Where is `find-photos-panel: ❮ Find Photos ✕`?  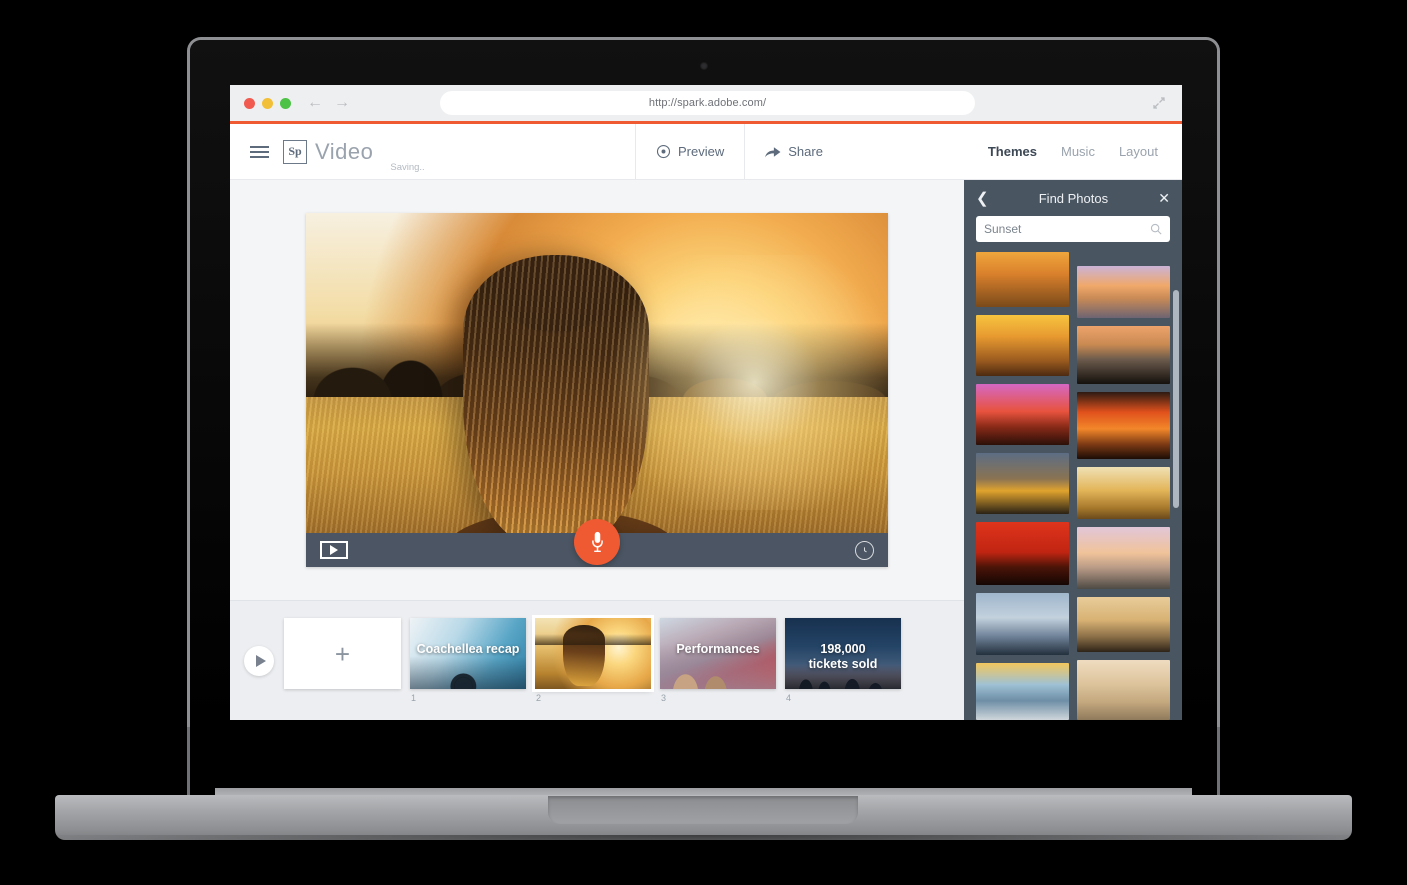
find-photos-panel: ❮ Find Photos ✕ is located at coordinates (1073, 450).